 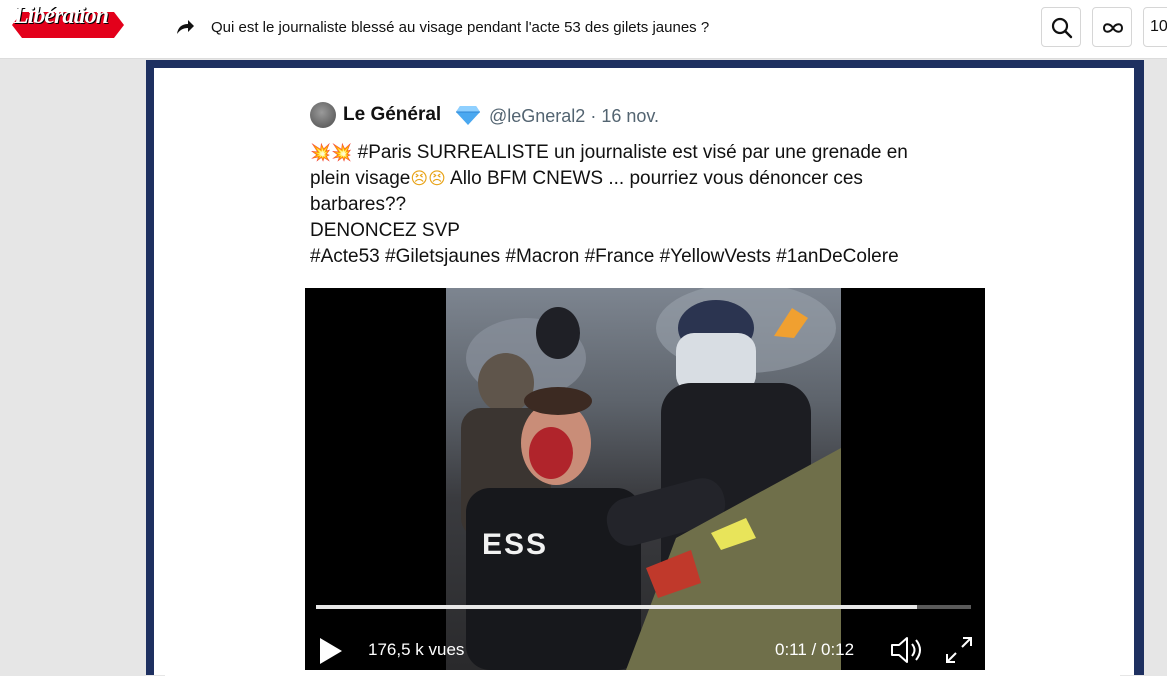 What do you see at coordinates (185, 27) in the screenshot?
I see `share-arrow-icon` at bounding box center [185, 27].